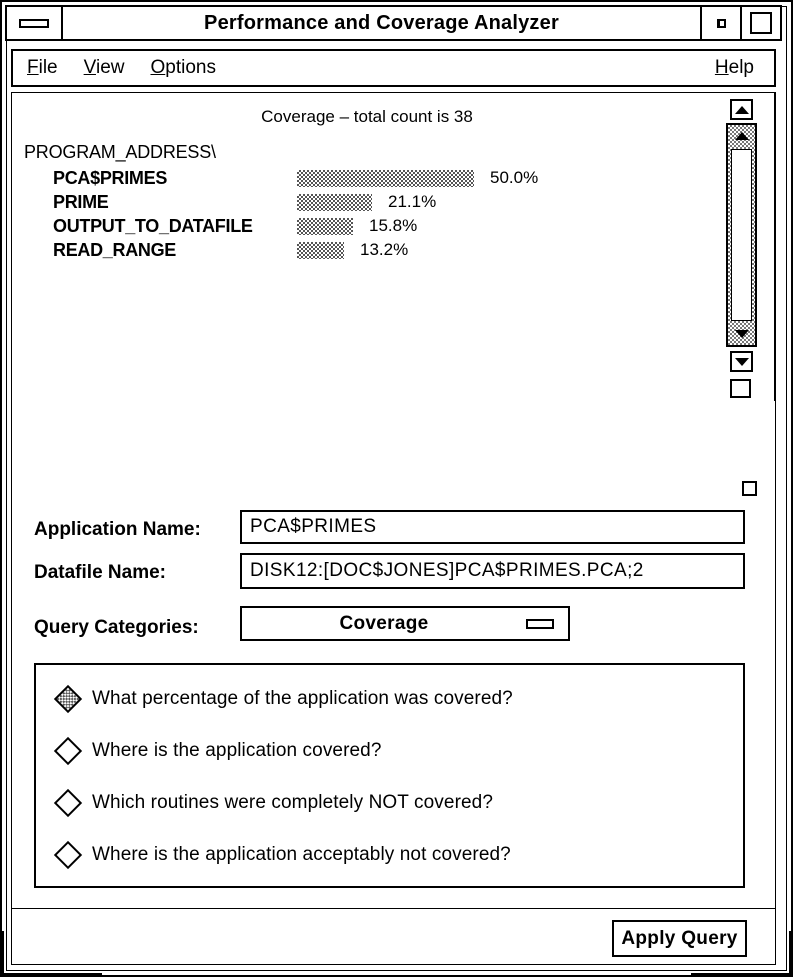 This screenshot has height=977, width=793. Describe the element at coordinates (116, 627) in the screenshot. I see `query-categories-label: Query Categories:` at that location.